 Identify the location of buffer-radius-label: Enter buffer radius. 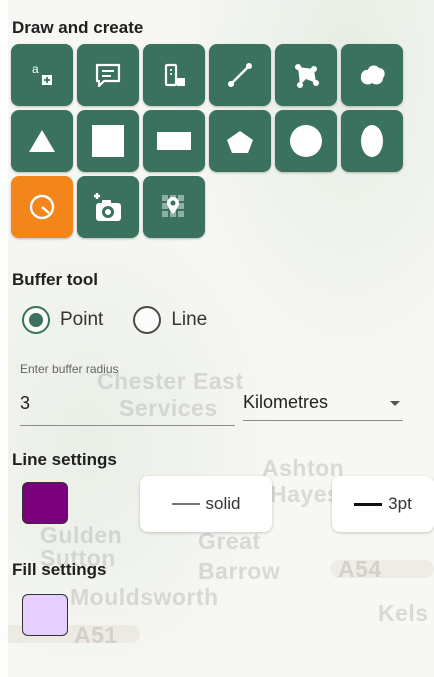
(69, 369).